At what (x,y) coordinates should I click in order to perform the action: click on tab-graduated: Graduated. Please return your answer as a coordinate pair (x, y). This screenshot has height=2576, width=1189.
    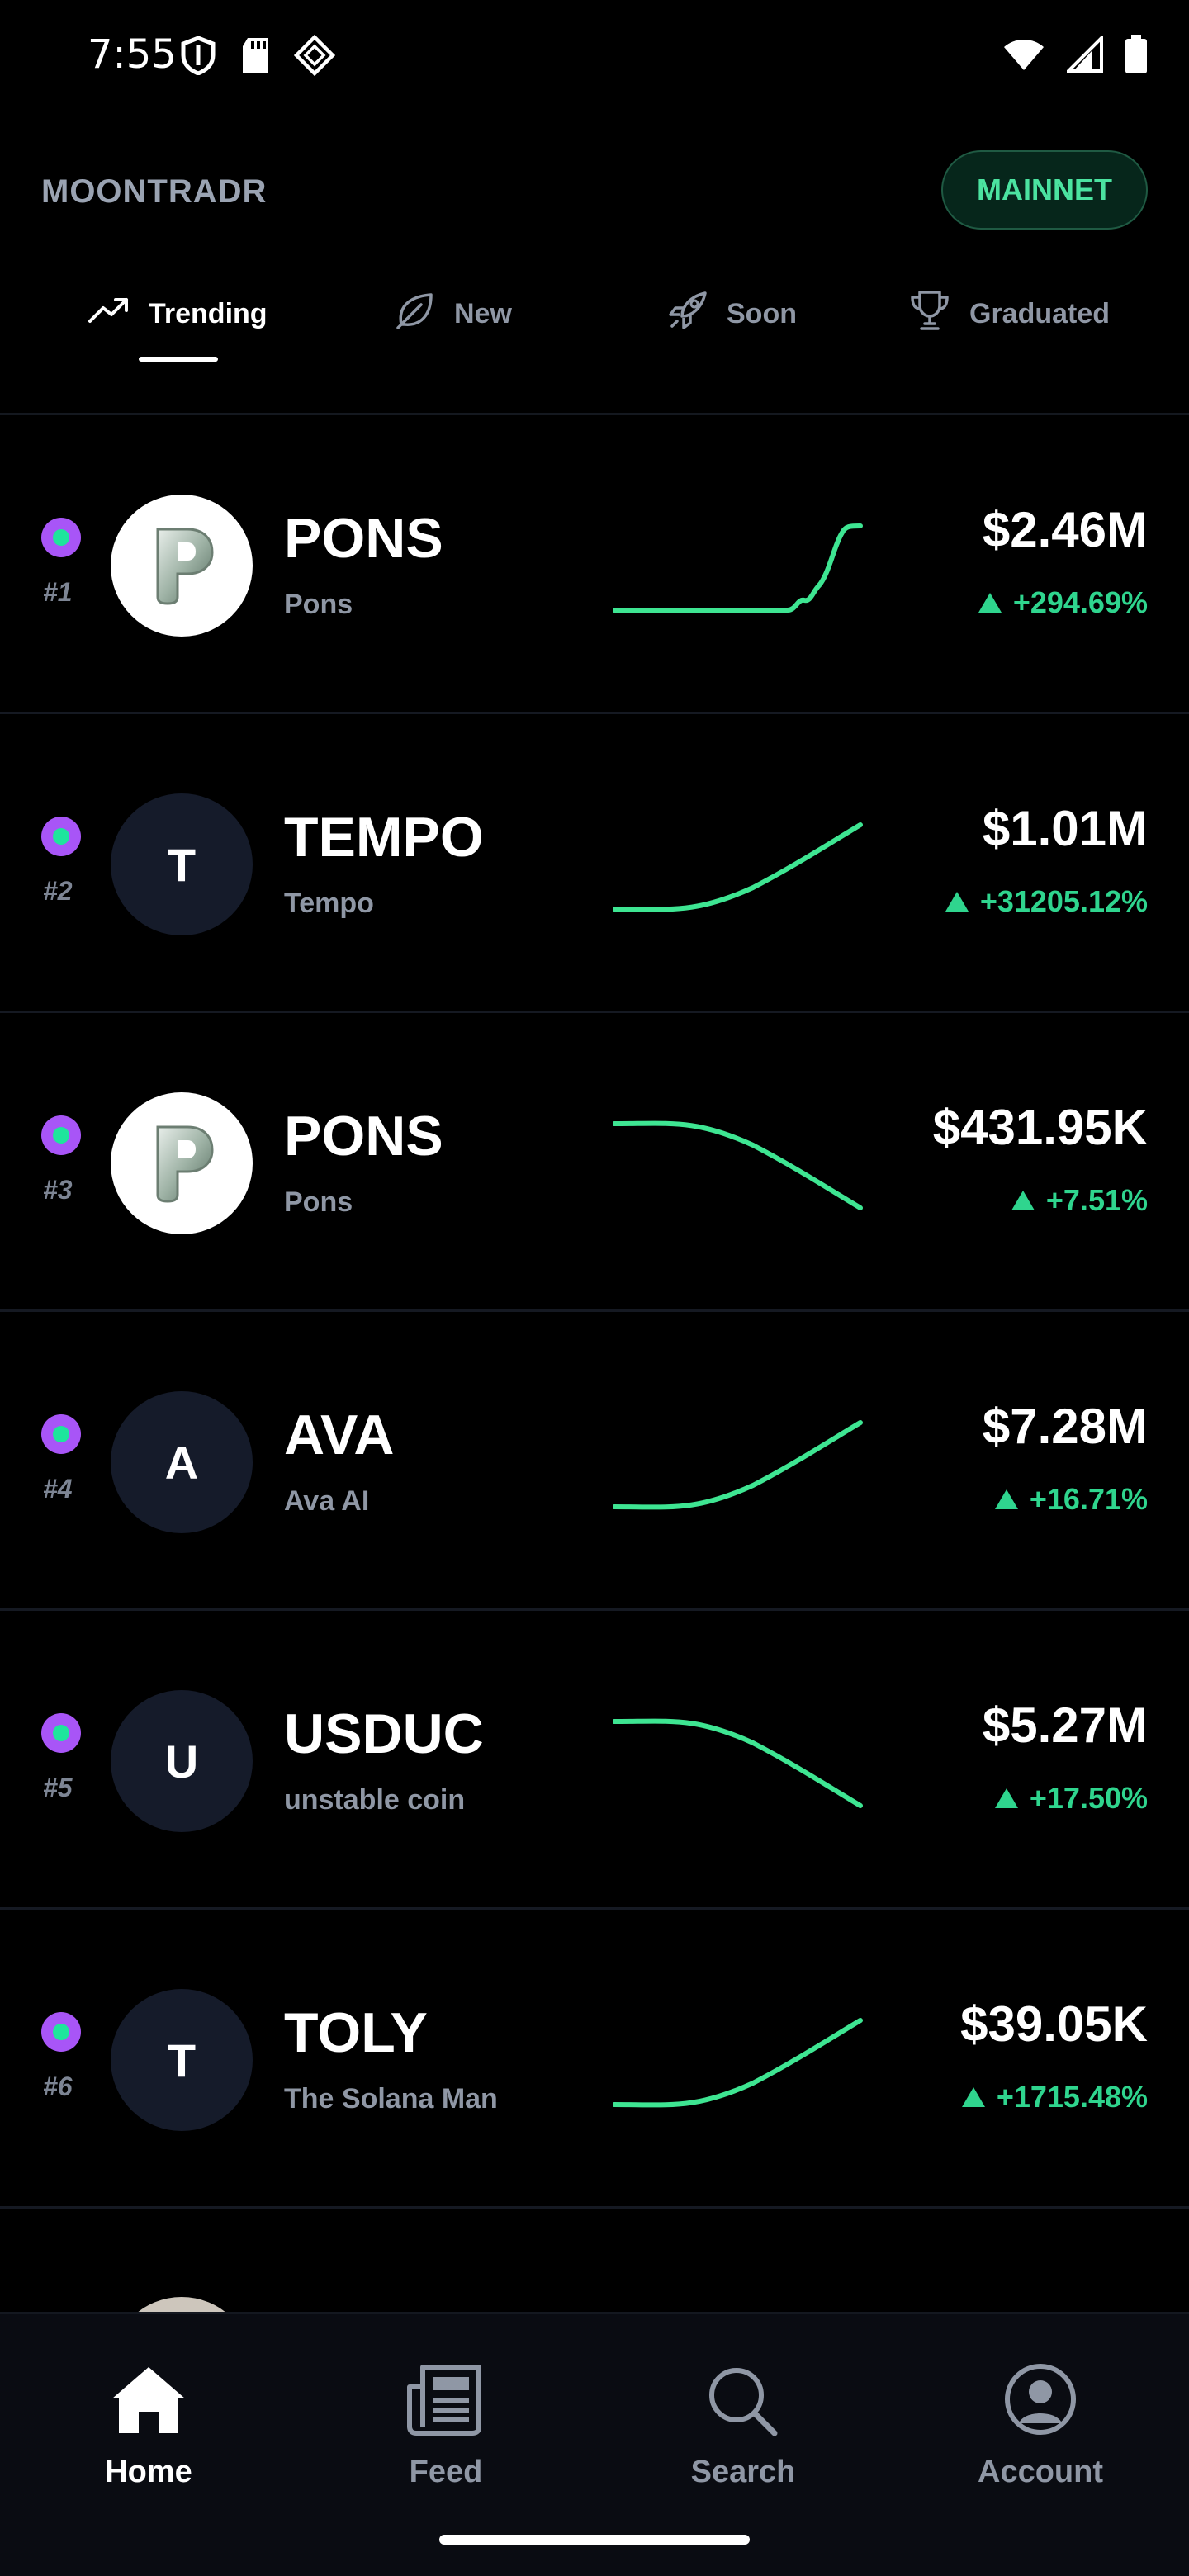
    Looking at the image, I should click on (1009, 313).